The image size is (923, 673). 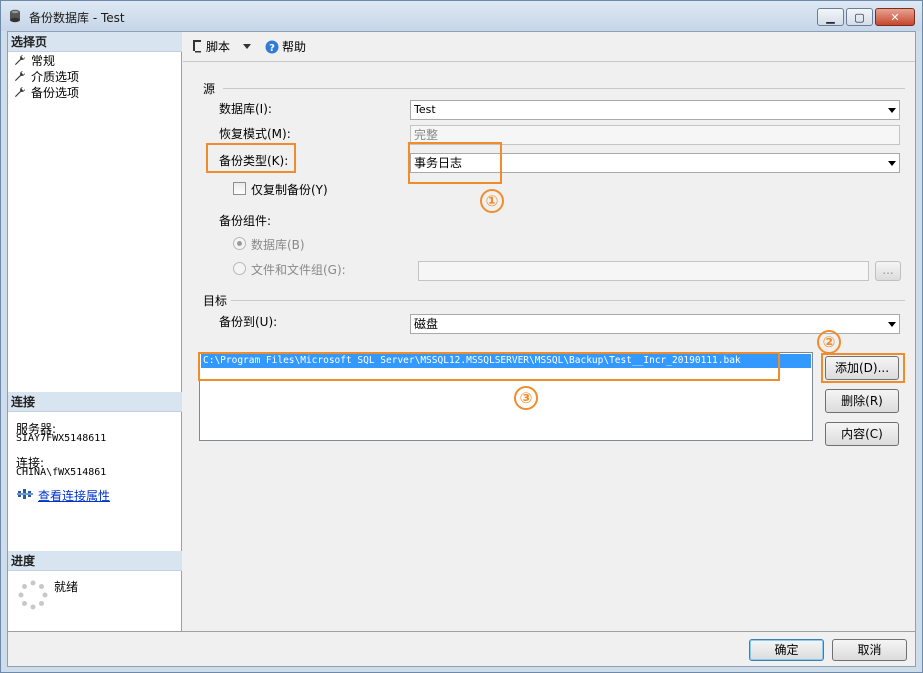 I want to click on page-item-general: 常规, so click(x=34, y=61).